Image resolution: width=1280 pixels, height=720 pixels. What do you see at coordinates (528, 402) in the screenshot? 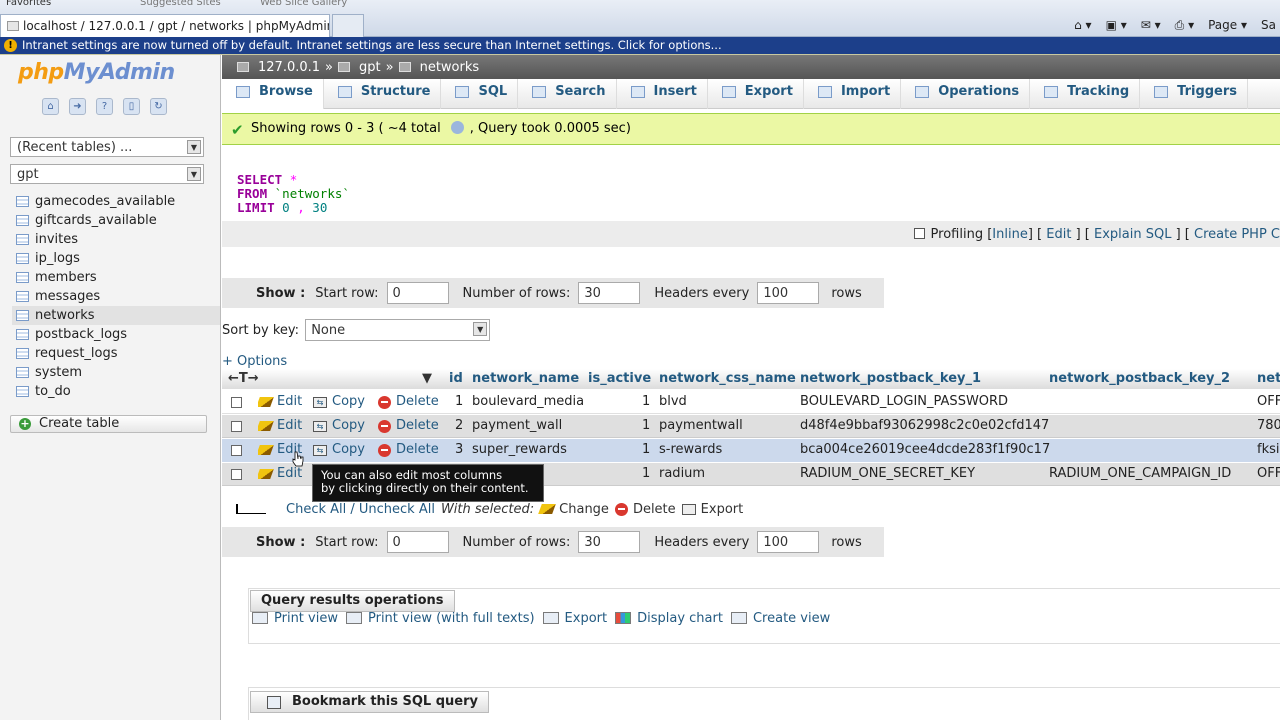
I see `cell-network-name: boulevard_media` at bounding box center [528, 402].